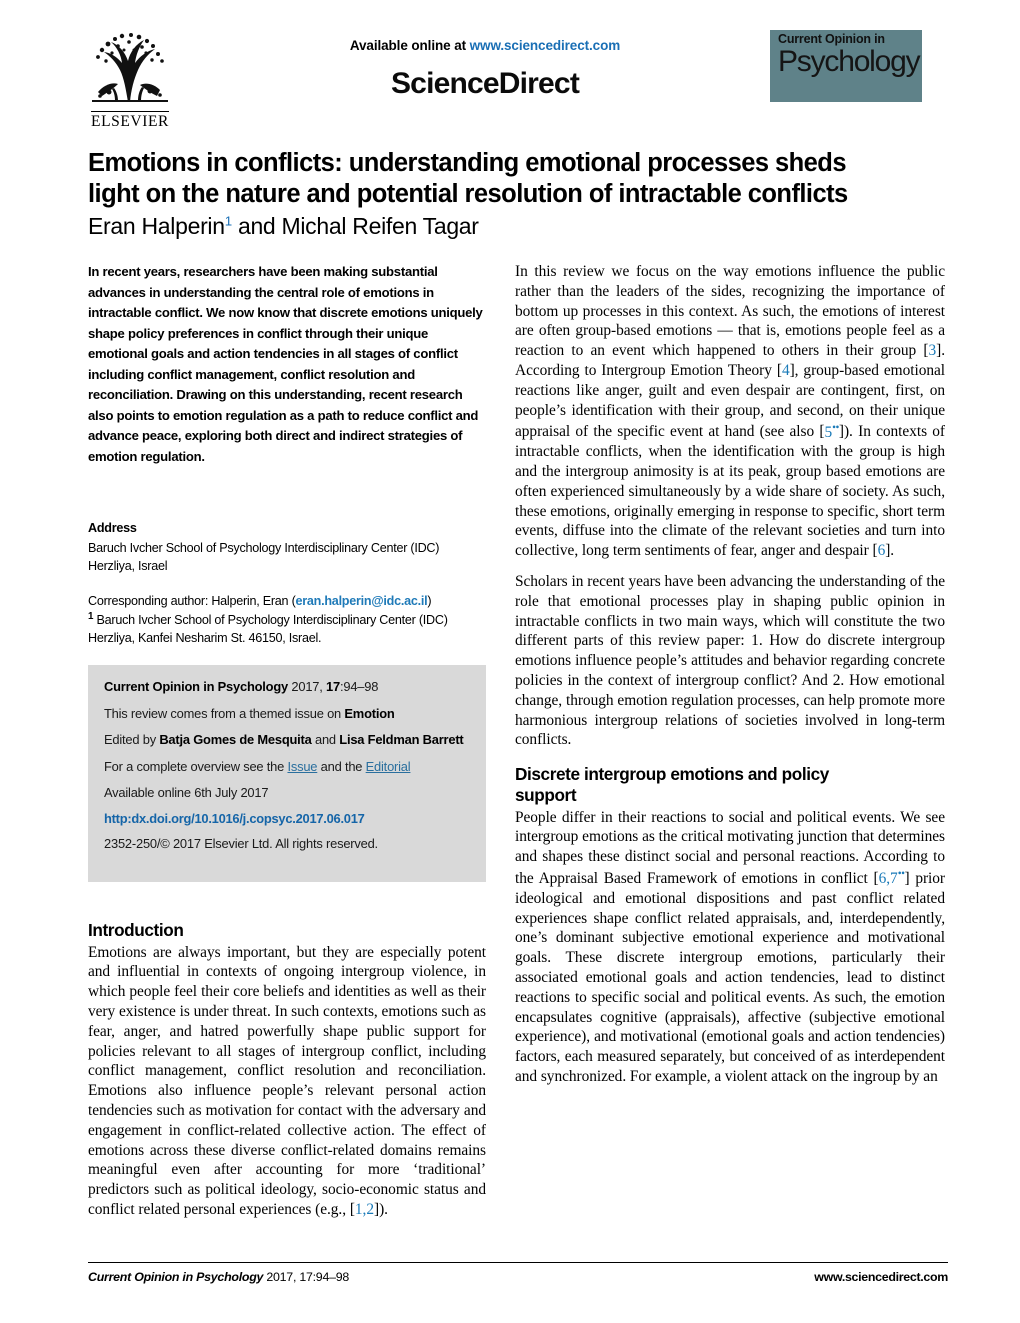  Describe the element at coordinates (546, 794) in the screenshot. I see `discrete-emotions-heading-line-2: support` at that location.